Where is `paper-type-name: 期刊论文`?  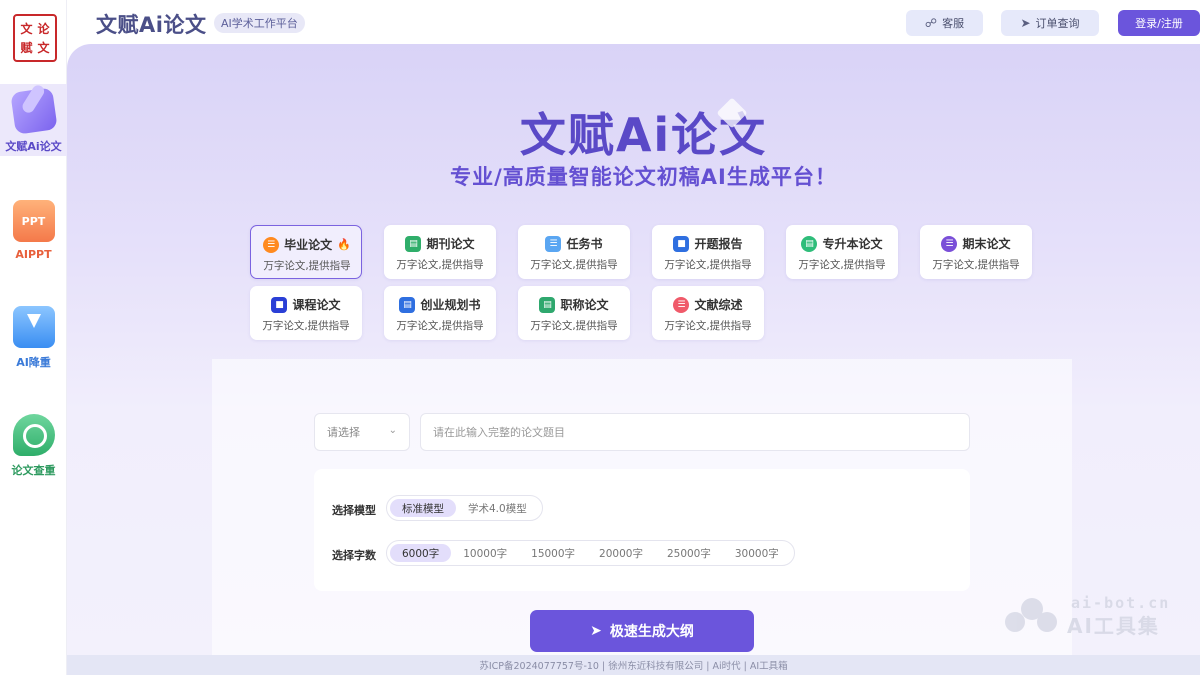
paper-type-name: 期刊论文 is located at coordinates (450, 244).